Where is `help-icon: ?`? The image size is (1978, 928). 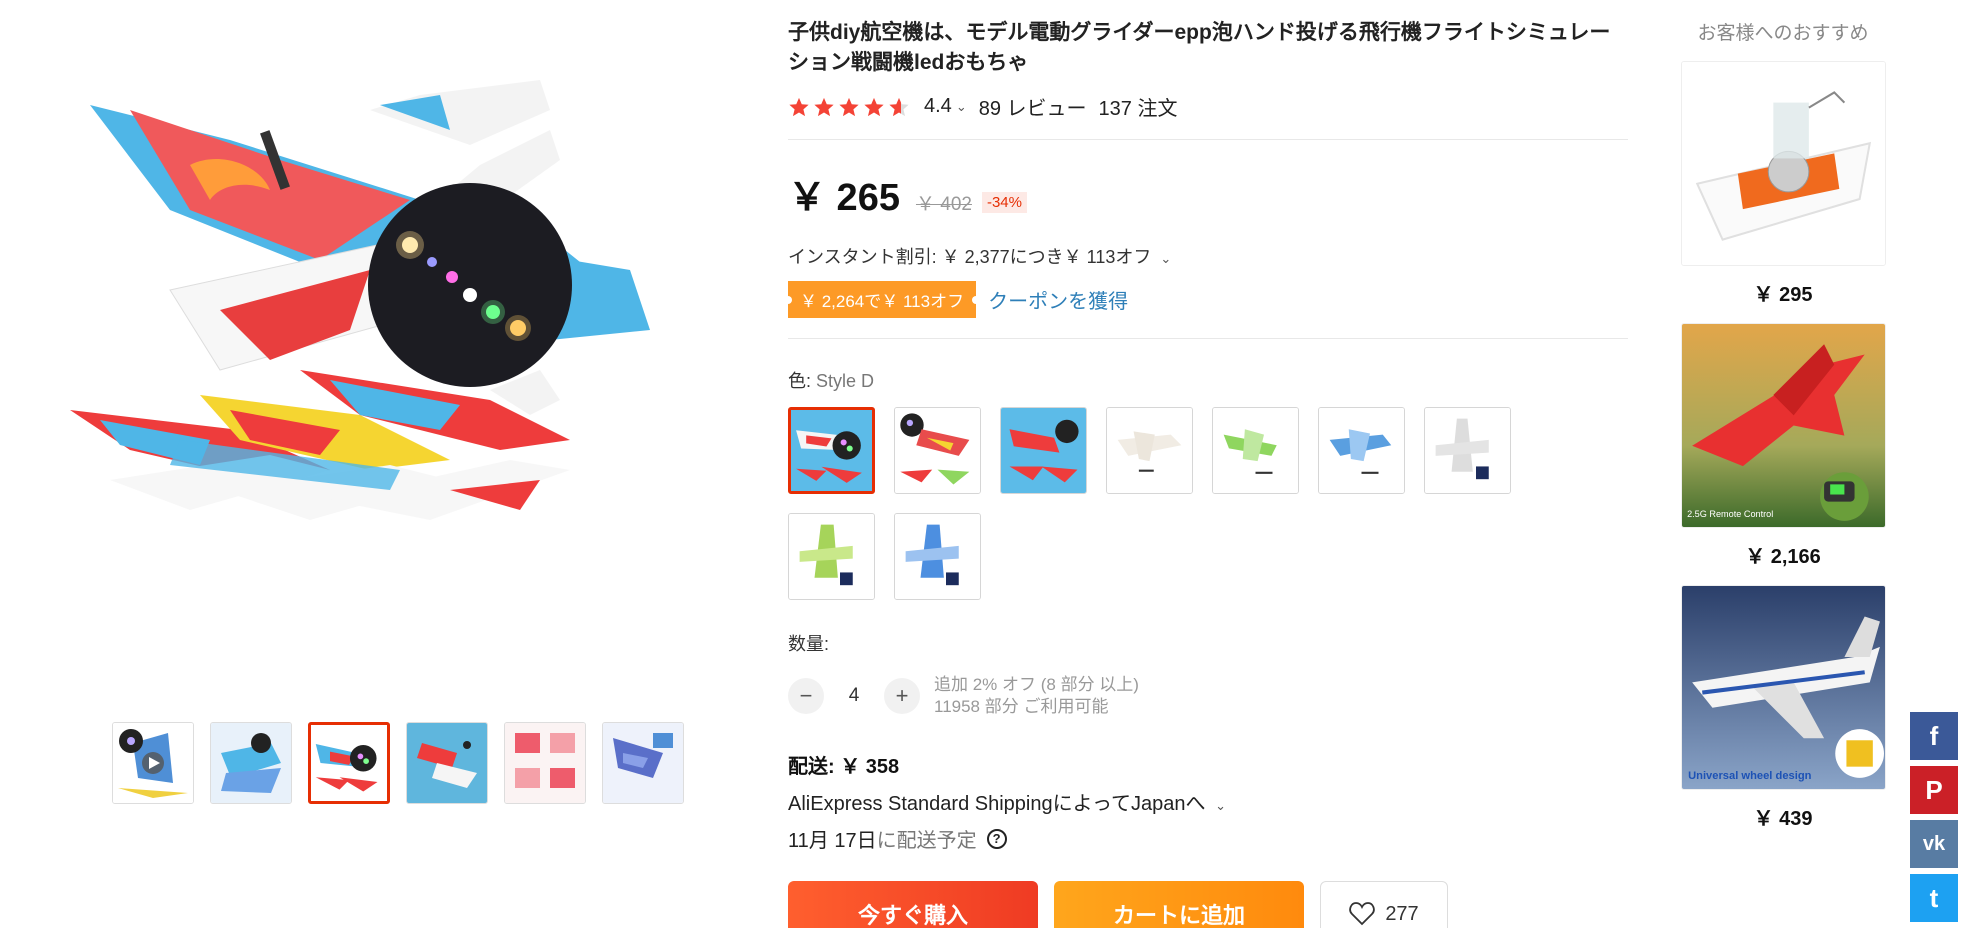 help-icon: ? is located at coordinates (996, 838).